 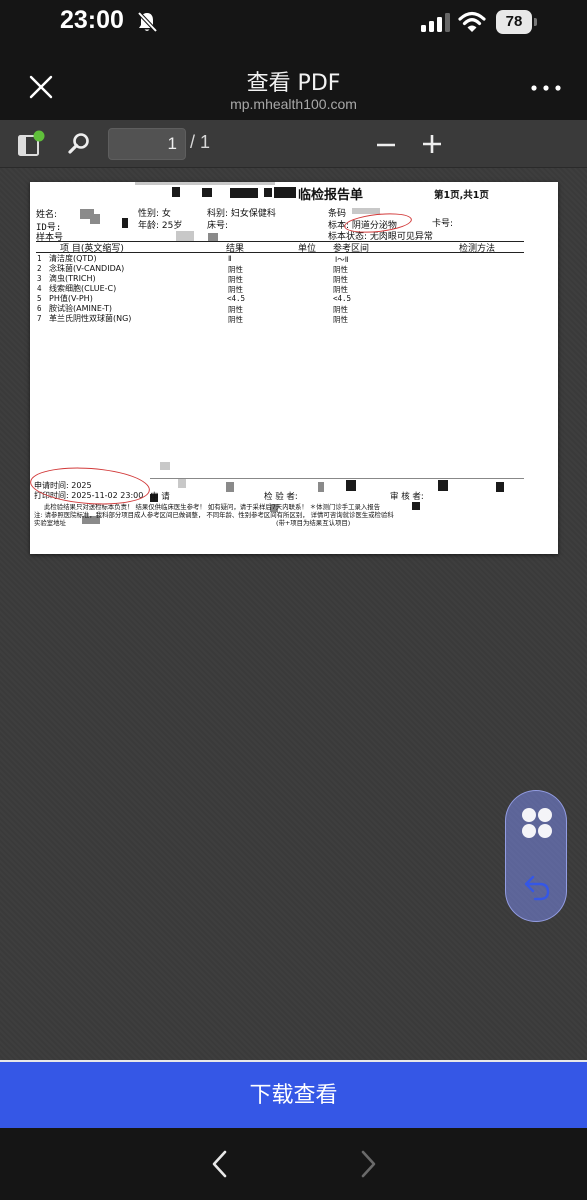 What do you see at coordinates (293, 1094) in the screenshot?
I see `download-button: 下载查看` at bounding box center [293, 1094].